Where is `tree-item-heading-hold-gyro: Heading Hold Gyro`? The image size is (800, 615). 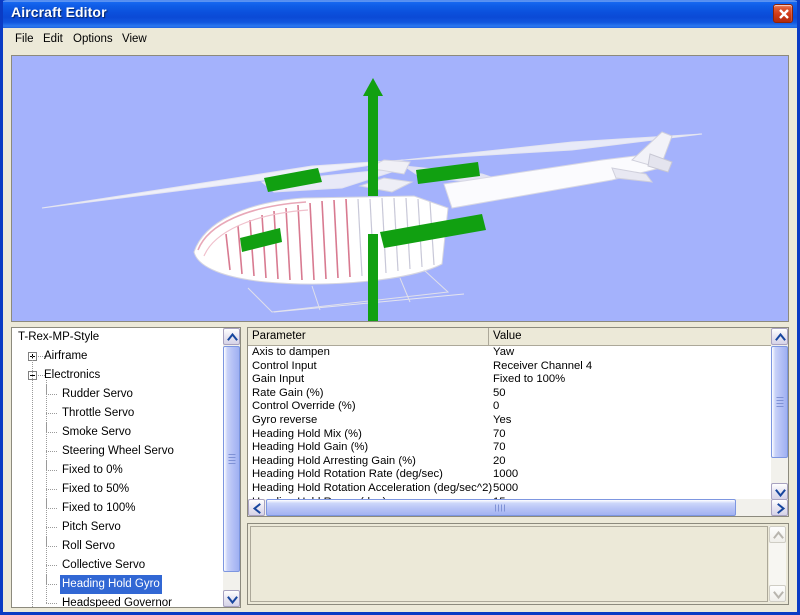
tree-item-heading-hold-gyro: Heading Hold Gyro is located at coordinates (118, 584).